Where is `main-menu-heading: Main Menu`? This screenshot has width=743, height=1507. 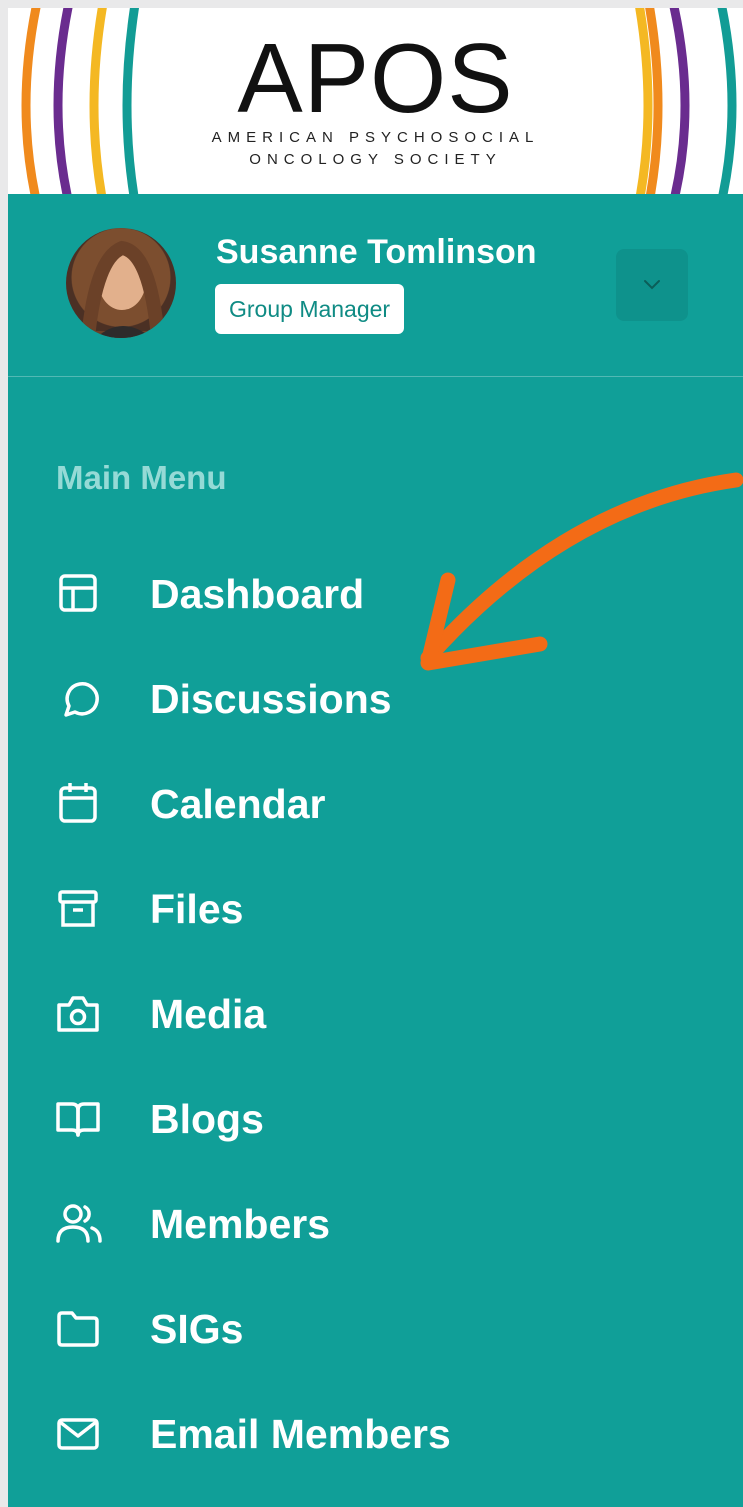 main-menu-heading: Main Menu is located at coordinates (141, 477).